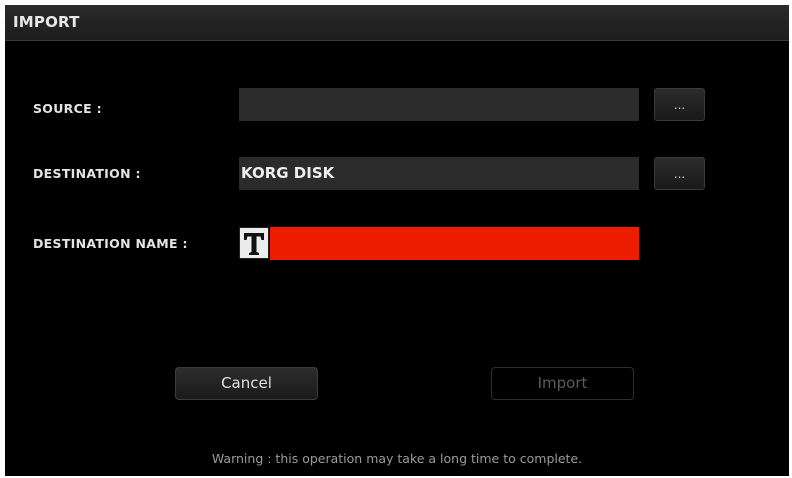 This screenshot has height=478, width=792. What do you see at coordinates (439, 173) in the screenshot?
I see `destination-field: KORG DISK` at bounding box center [439, 173].